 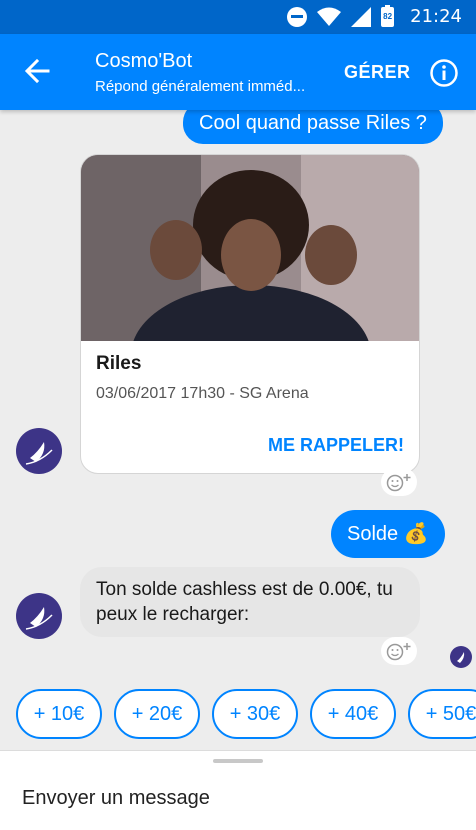 What do you see at coordinates (202, 393) in the screenshot?
I see `card-subtitle: 03/06/2017 17h30 - SG Arena` at bounding box center [202, 393].